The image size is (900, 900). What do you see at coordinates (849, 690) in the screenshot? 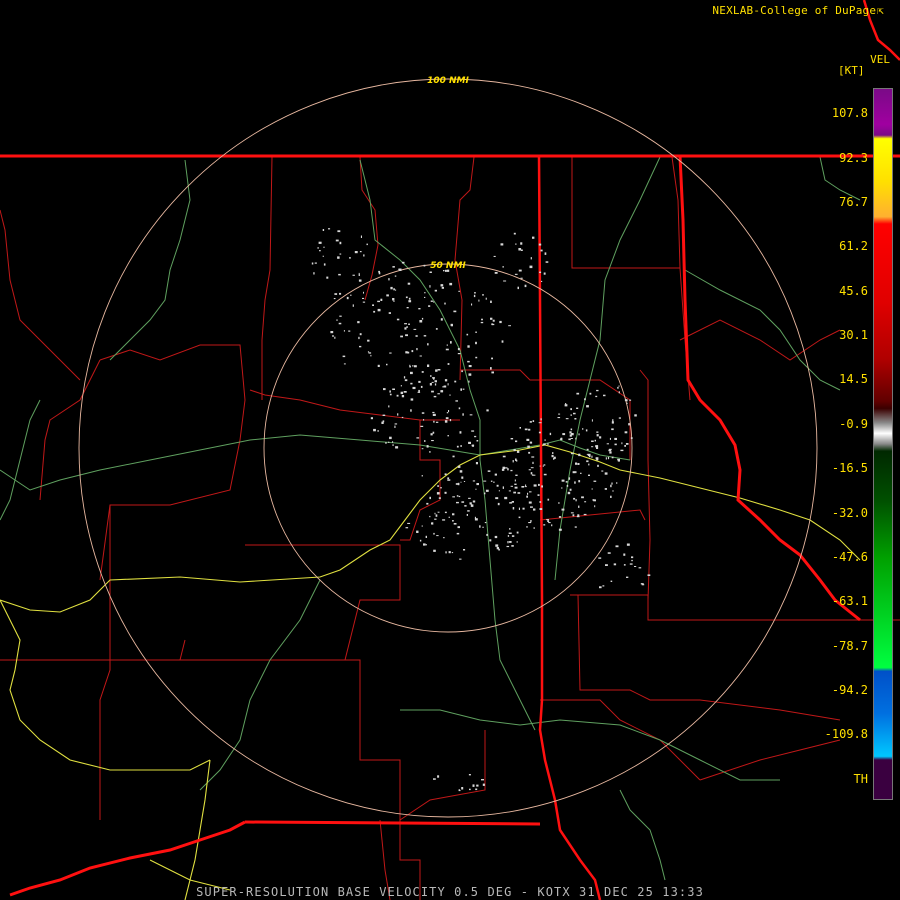
I see `scale-label: -94.2` at bounding box center [849, 690].